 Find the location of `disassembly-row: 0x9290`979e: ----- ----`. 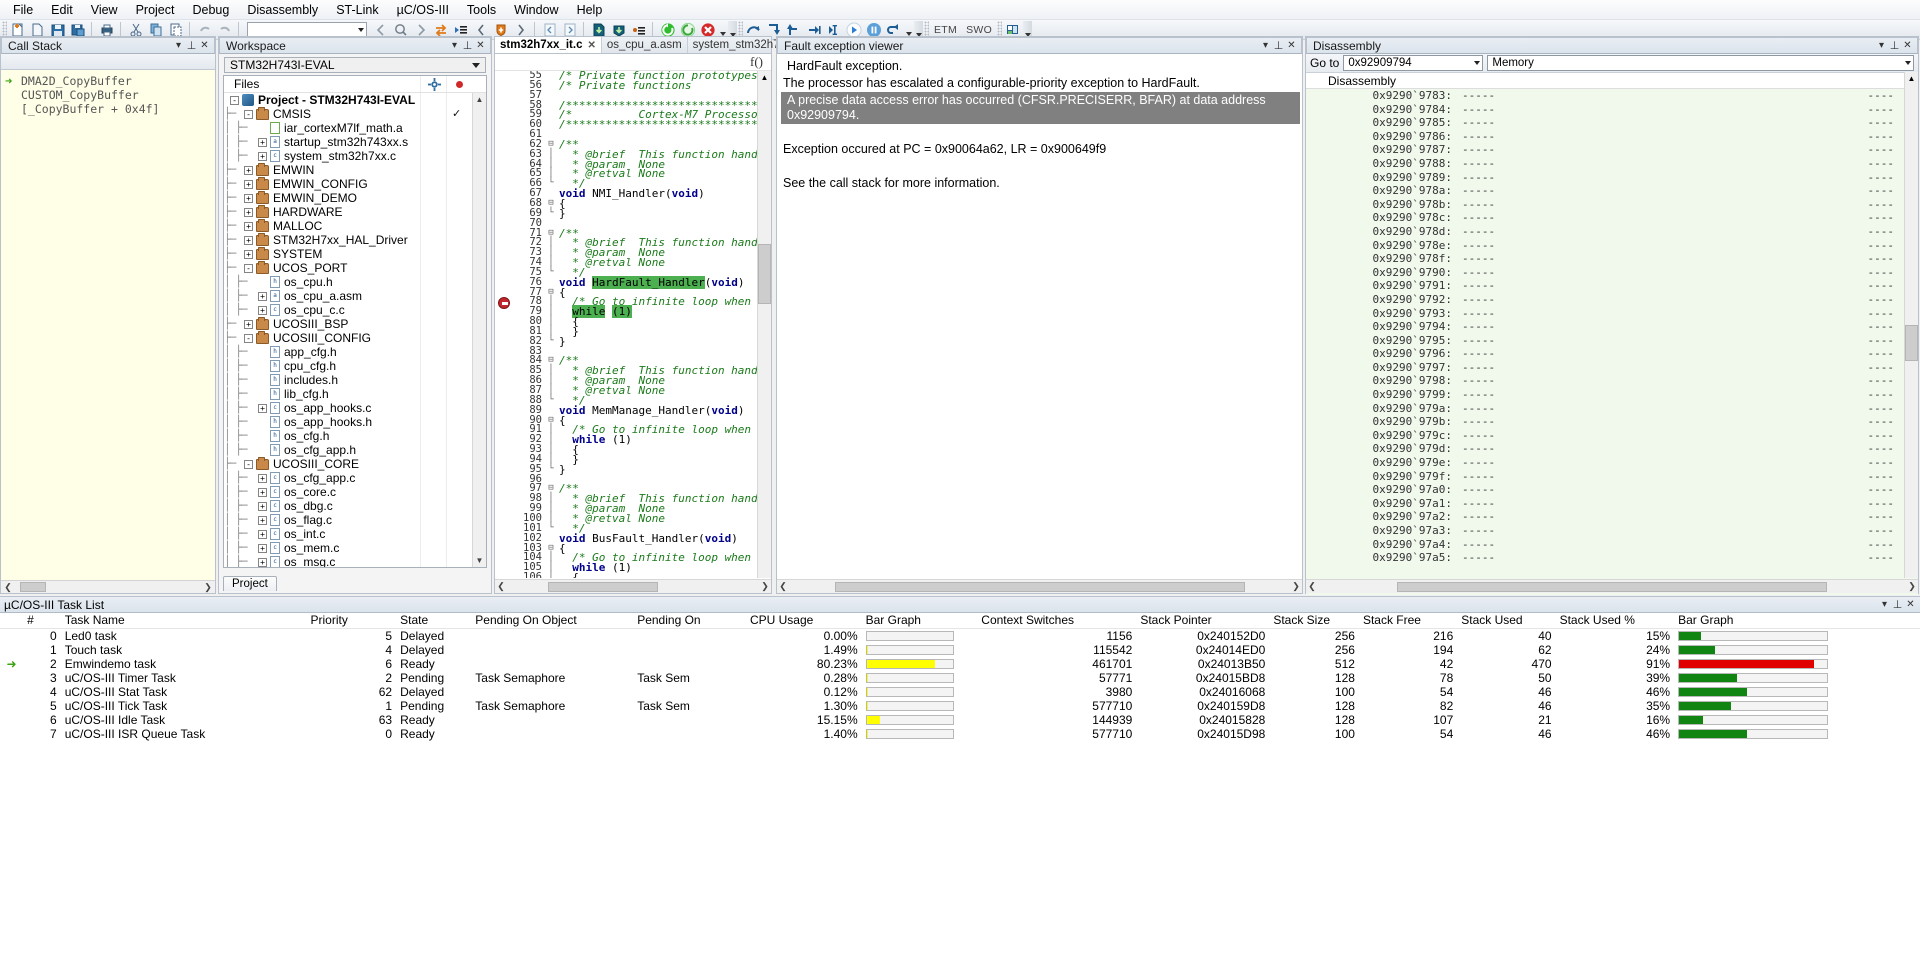

disassembly-row: 0x9290`979e: ----- ---- is located at coordinates (1612, 463).